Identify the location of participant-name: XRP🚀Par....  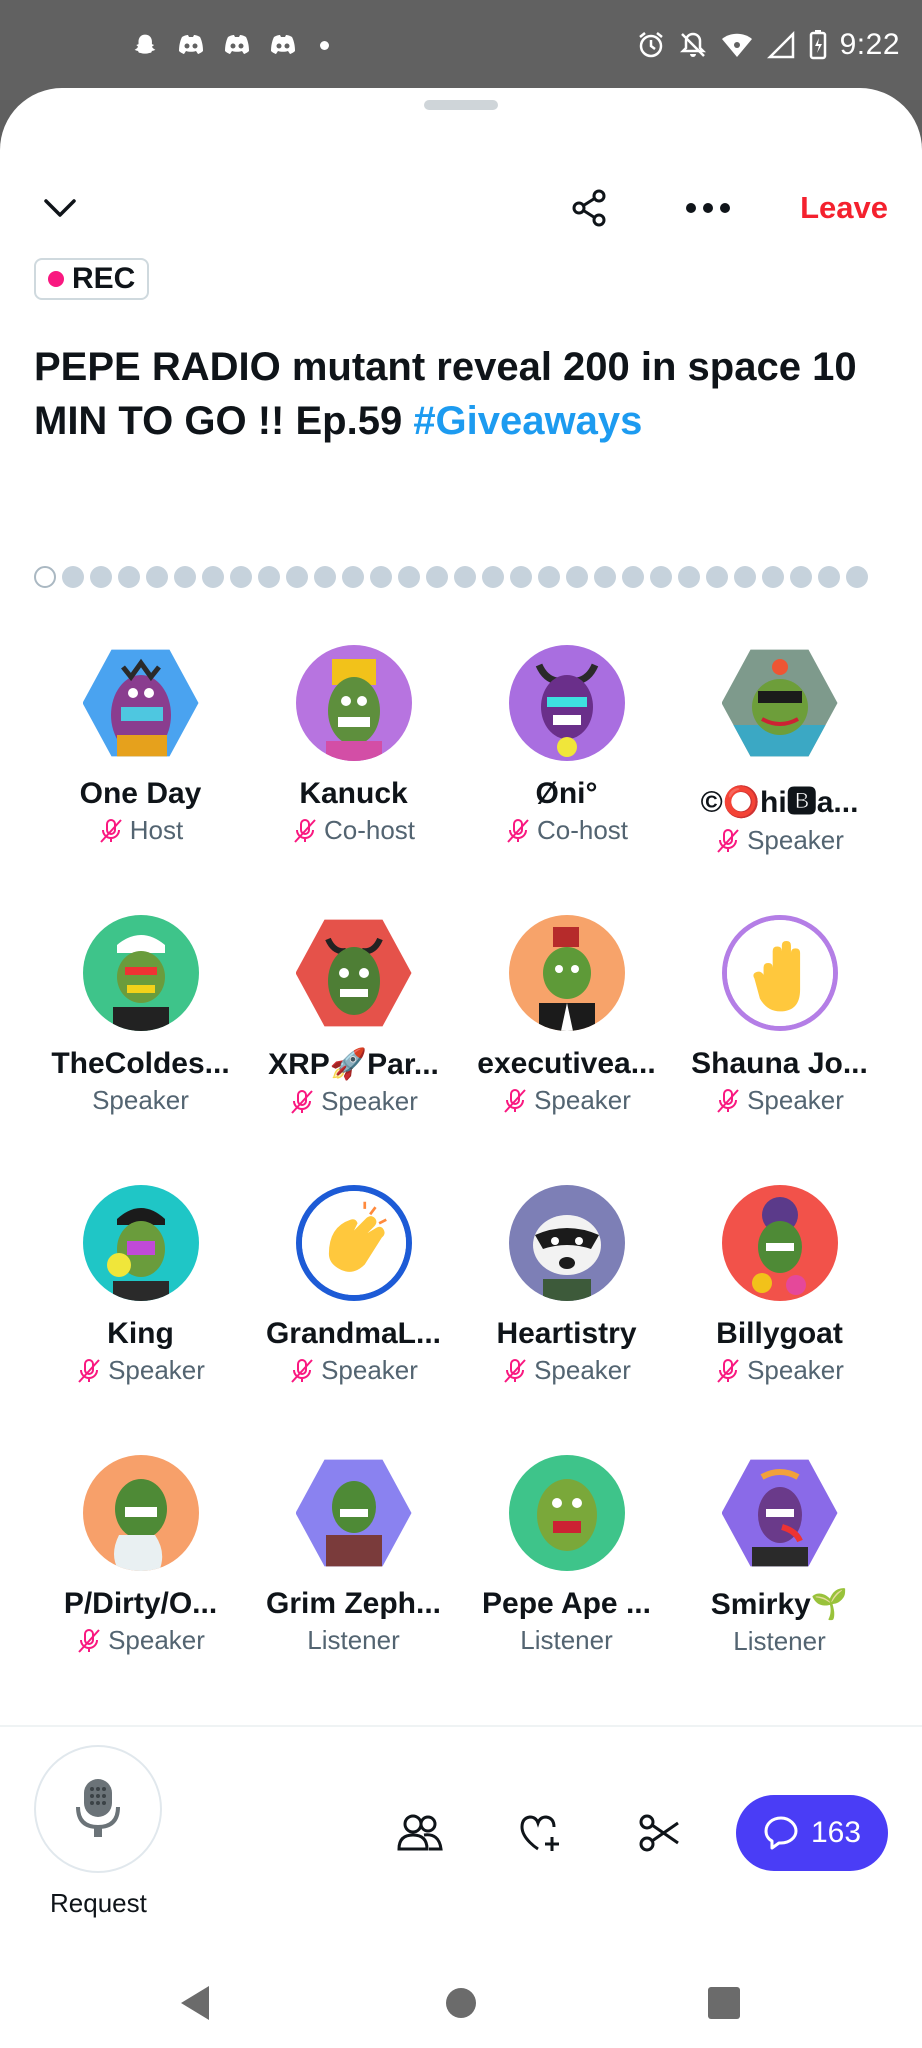
(353, 1064).